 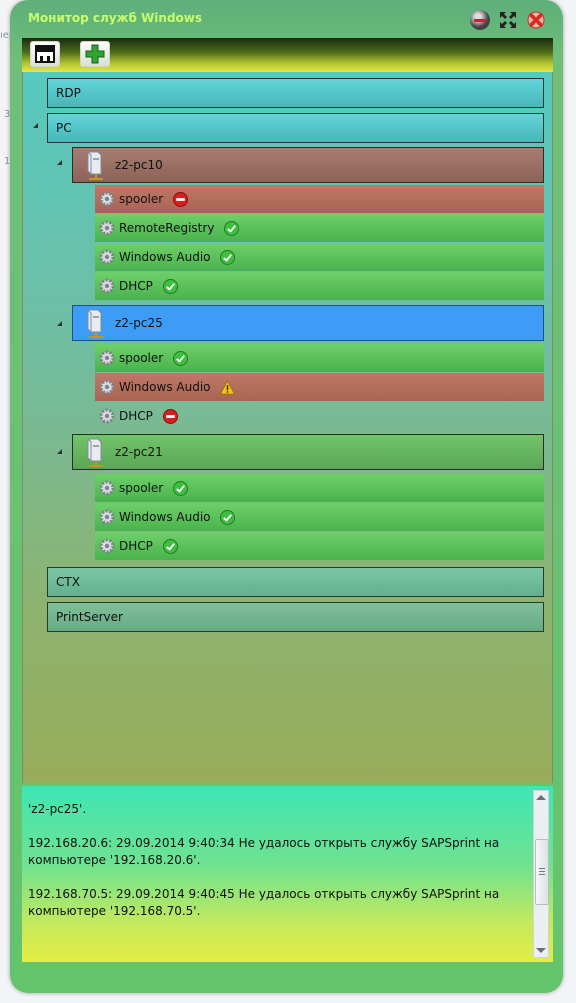 I want to click on tree-group-rdp: RDP, so click(x=295, y=93).